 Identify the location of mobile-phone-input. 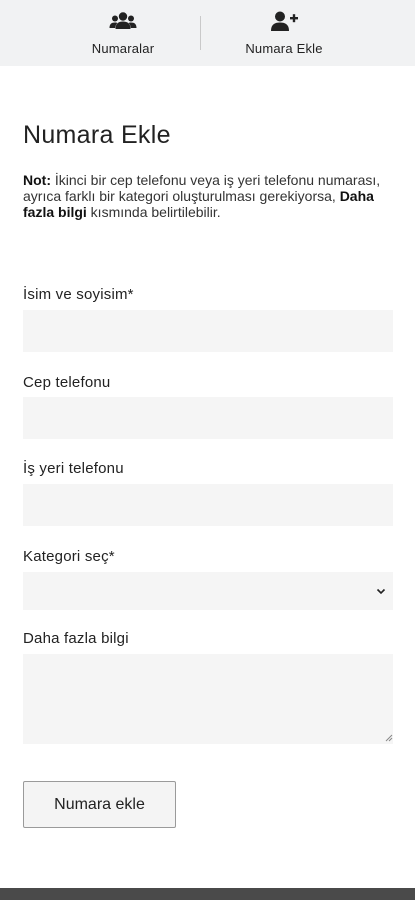
(208, 418).